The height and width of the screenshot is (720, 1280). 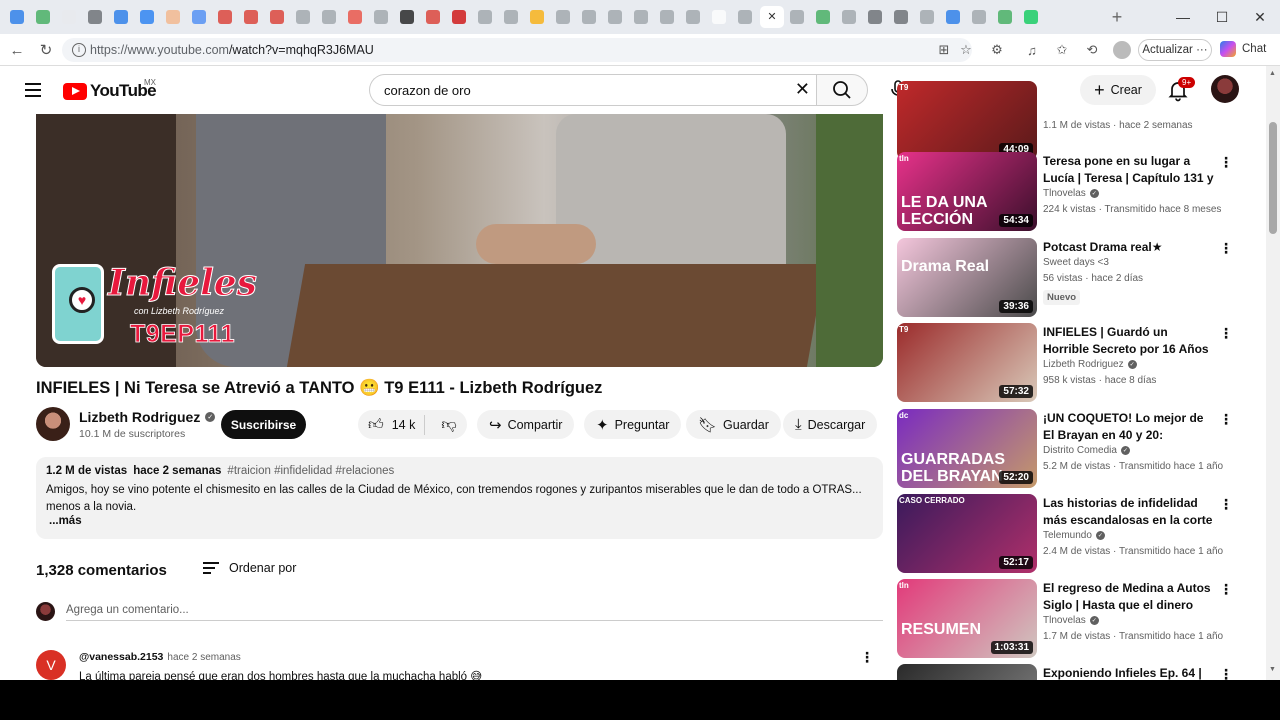 I want to click on commenter-avatar: V, so click(x=51, y=665).